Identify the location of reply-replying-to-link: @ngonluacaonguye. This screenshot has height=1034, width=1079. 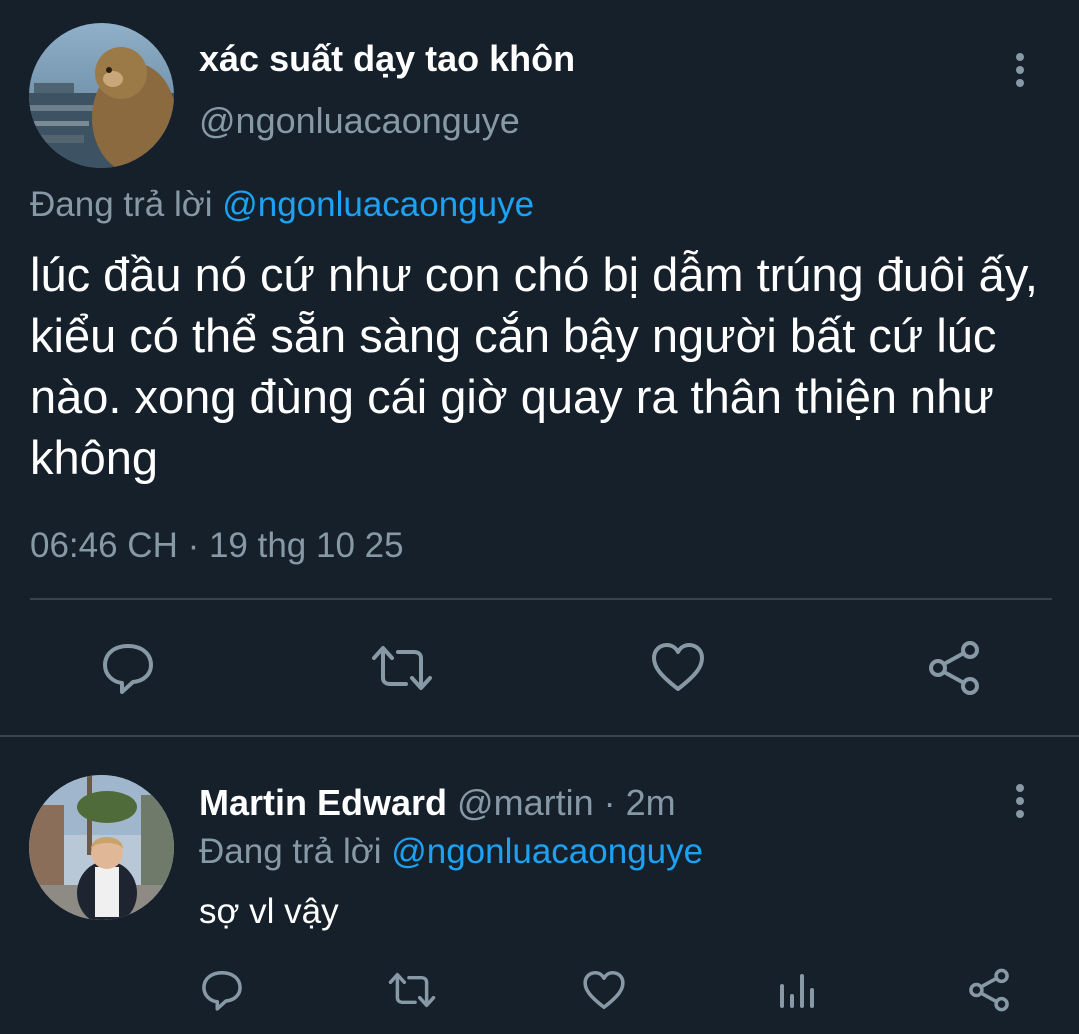
(547, 851).